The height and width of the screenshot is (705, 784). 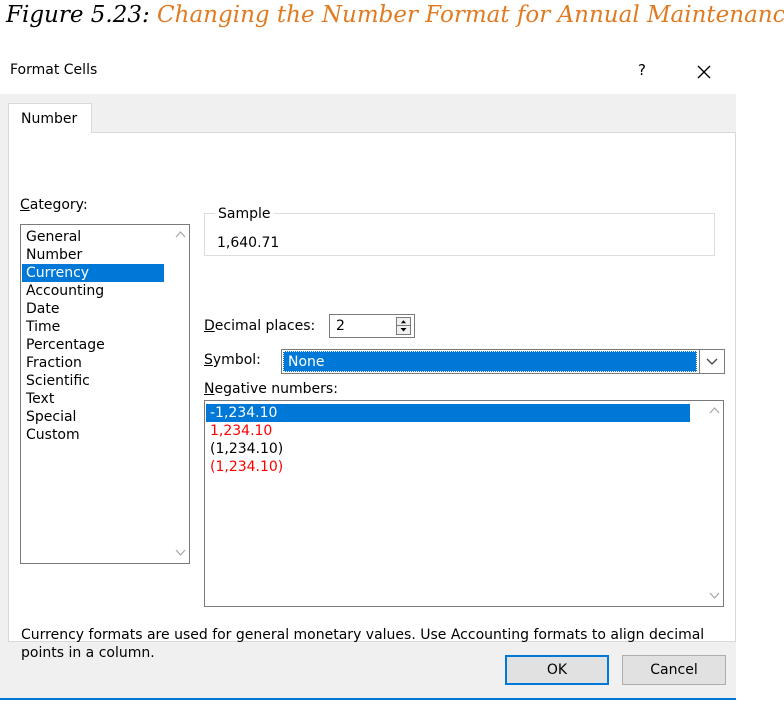 What do you see at coordinates (448, 449) in the screenshot?
I see `negative-item-3: (1,234.10)` at bounding box center [448, 449].